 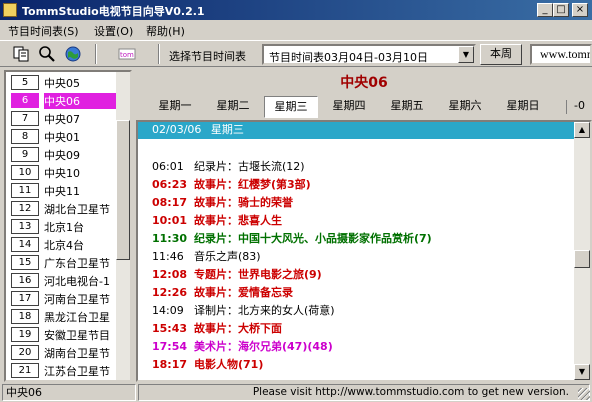 I want to click on tab-day: 星期二, so click(x=233, y=107).